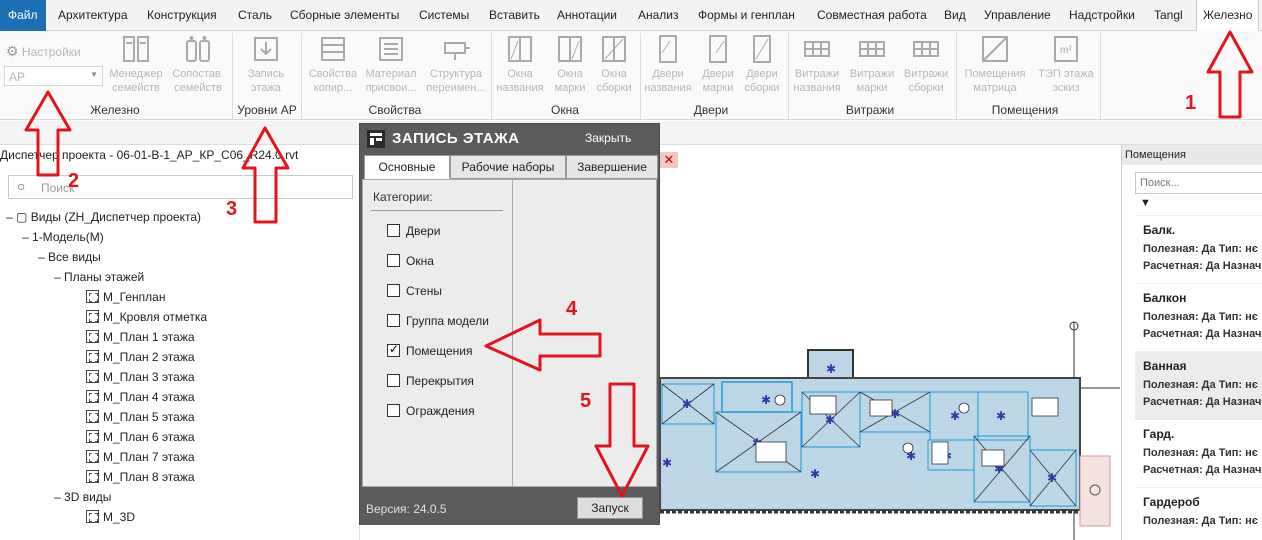 The image size is (1262, 540). I want to click on annotation-number-4: 4, so click(572, 309).